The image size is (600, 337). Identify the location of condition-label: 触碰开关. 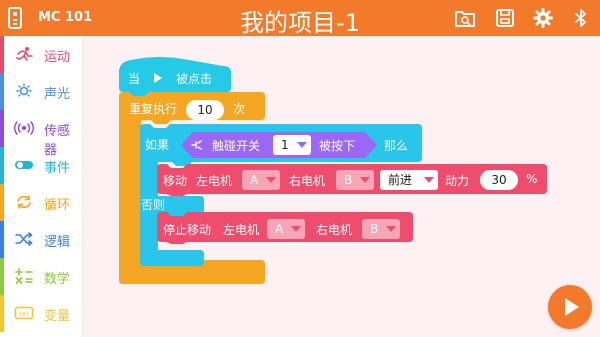
(236, 146).